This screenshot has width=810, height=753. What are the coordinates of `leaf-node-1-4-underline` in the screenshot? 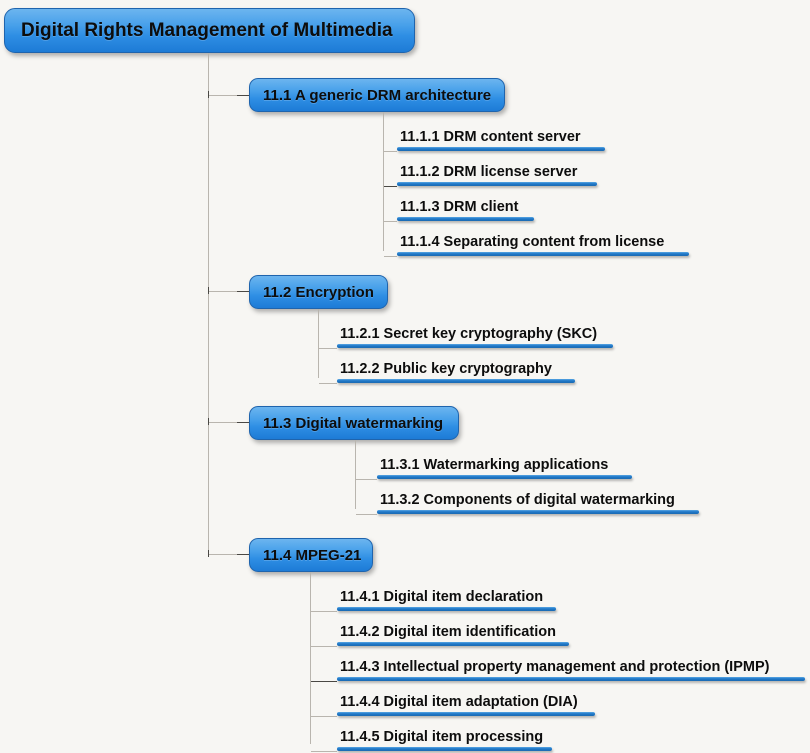 It's located at (543, 254).